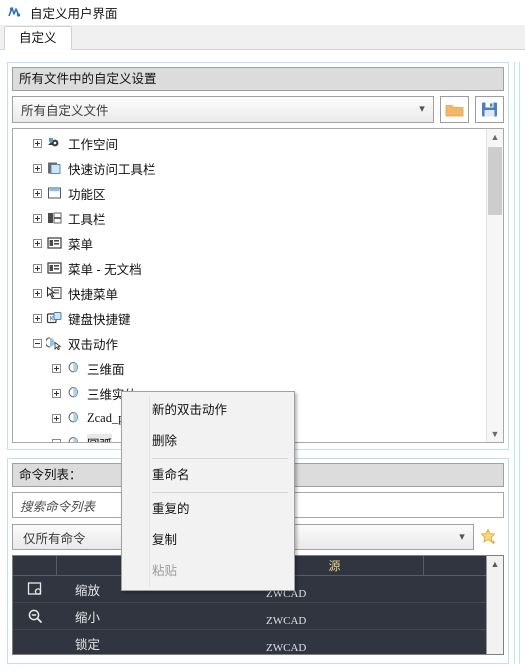 This screenshot has width=525, height=672. What do you see at coordinates (249, 243) in the screenshot?
I see `tree-item: 菜单` at bounding box center [249, 243].